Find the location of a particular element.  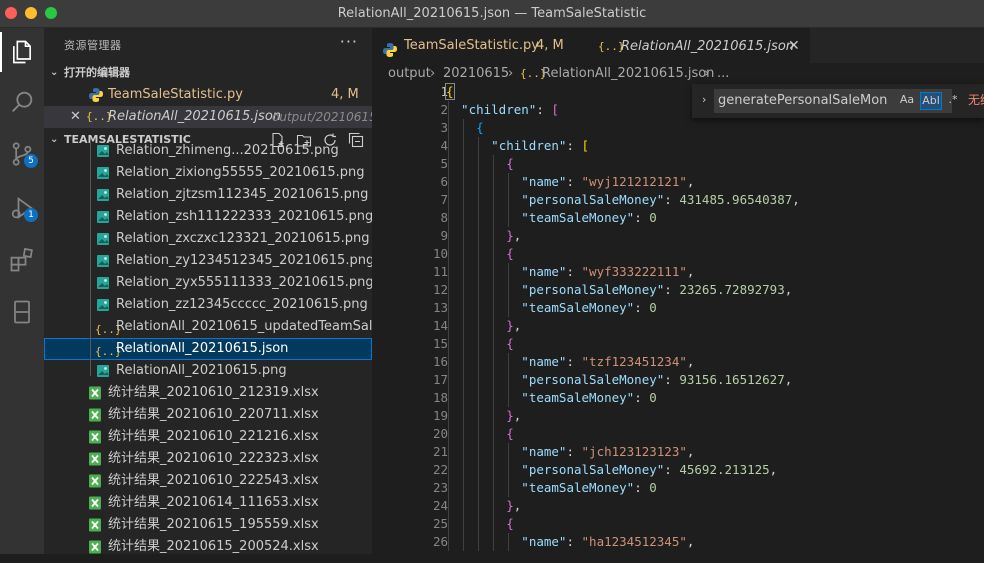

file-tree-item: Relation_zixiong55555_20210615.png is located at coordinates (208, 173).